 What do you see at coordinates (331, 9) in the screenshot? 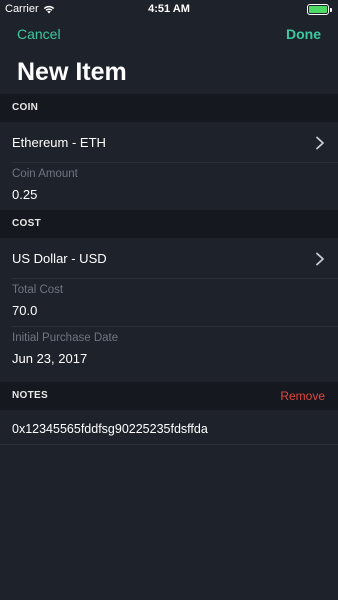
I see `battery-tip` at bounding box center [331, 9].